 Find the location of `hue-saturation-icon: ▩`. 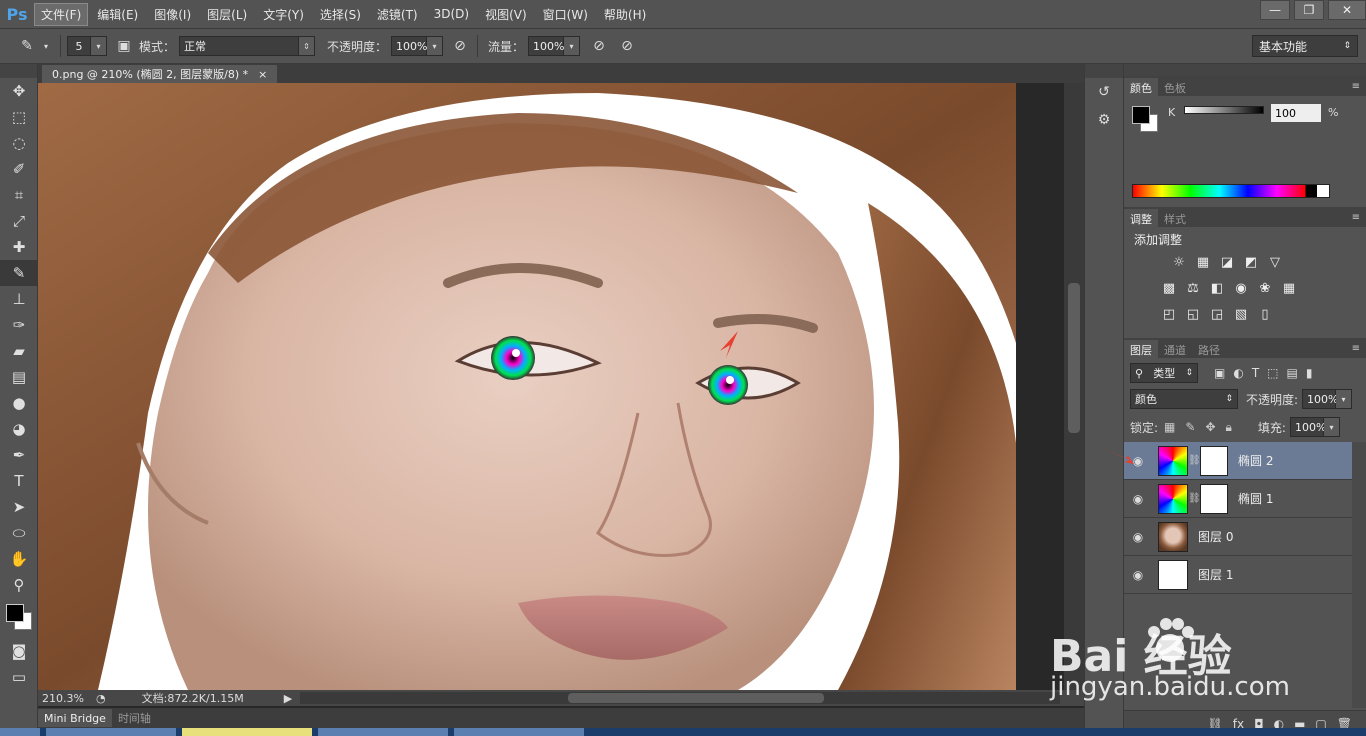

hue-saturation-icon: ▩ is located at coordinates (1169, 288).